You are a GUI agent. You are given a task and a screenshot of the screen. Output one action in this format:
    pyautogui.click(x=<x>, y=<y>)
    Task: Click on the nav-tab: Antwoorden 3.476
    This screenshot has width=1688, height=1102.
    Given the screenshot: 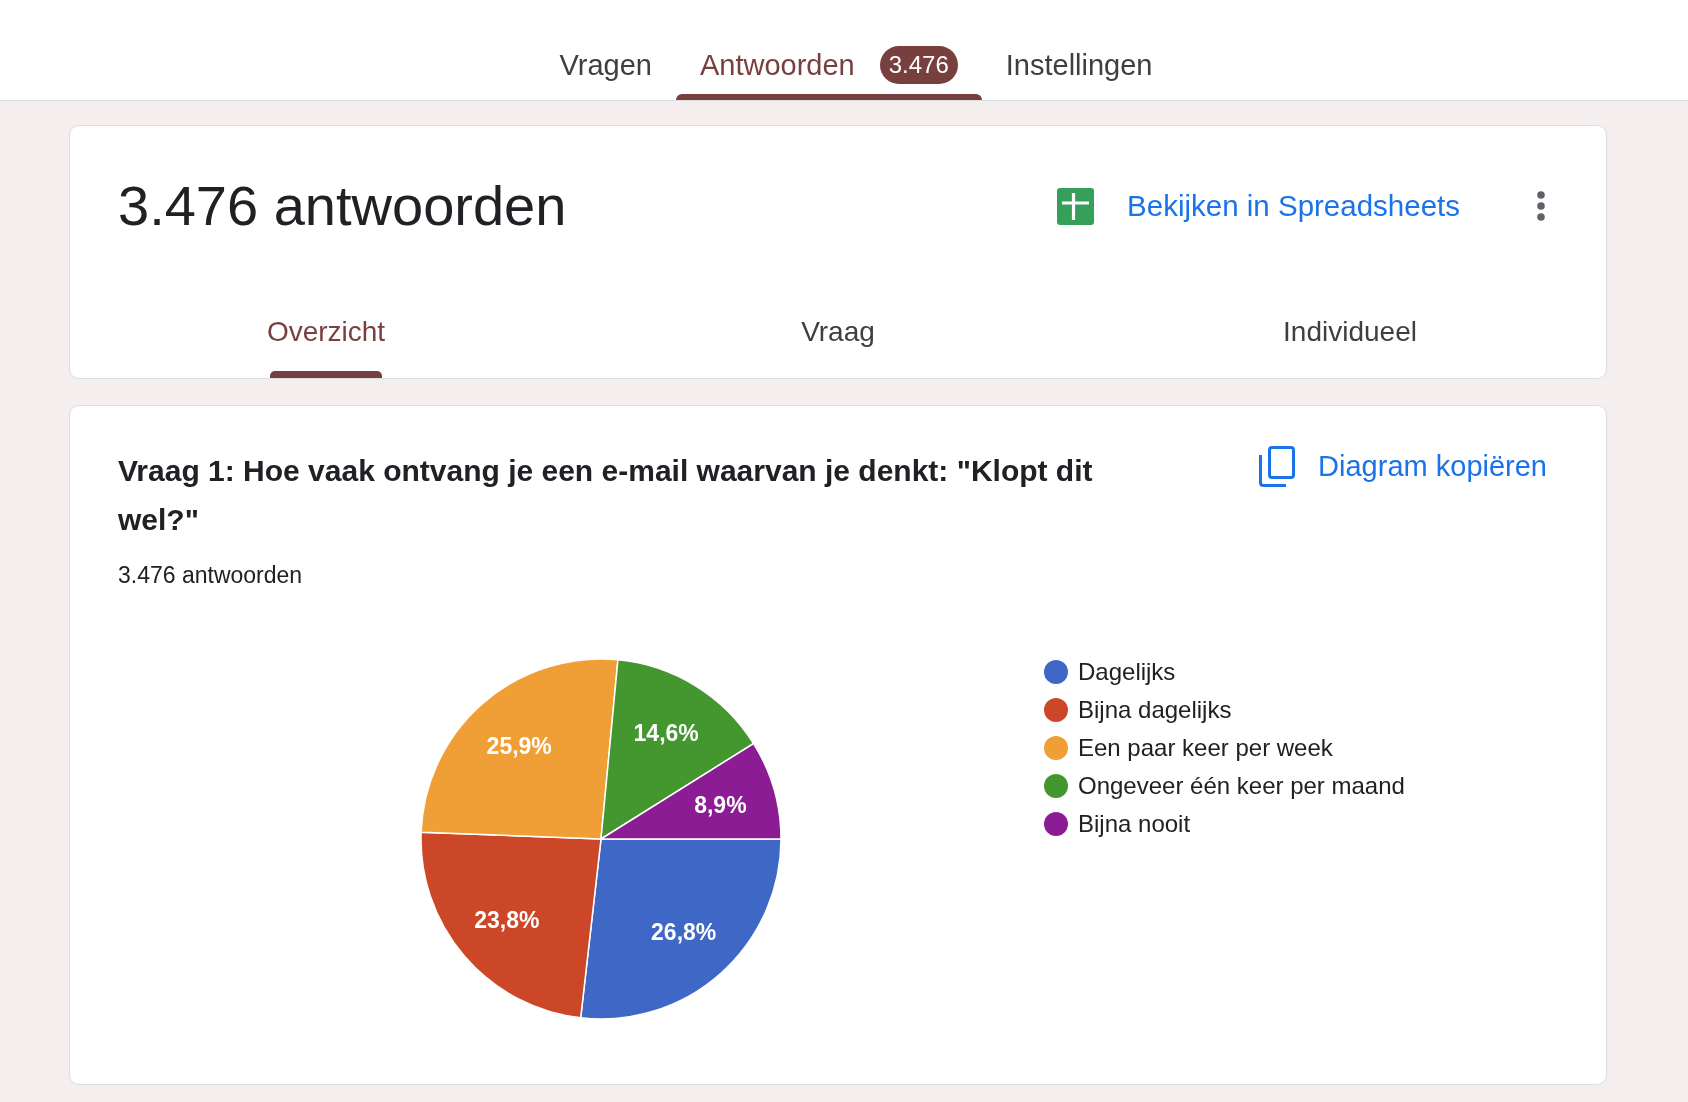 What is the action you would take?
    pyautogui.click(x=828, y=50)
    